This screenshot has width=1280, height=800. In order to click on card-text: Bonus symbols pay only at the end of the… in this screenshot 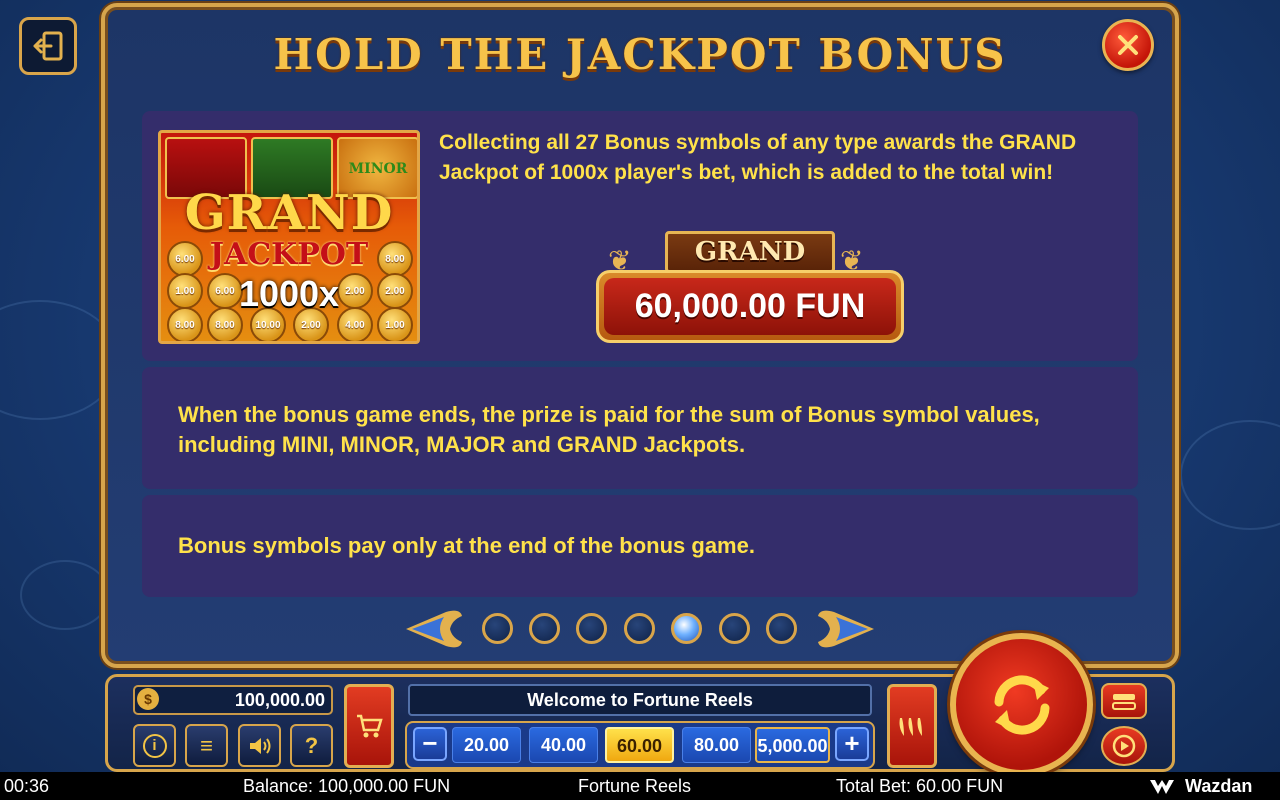, I will do `click(466, 545)`.